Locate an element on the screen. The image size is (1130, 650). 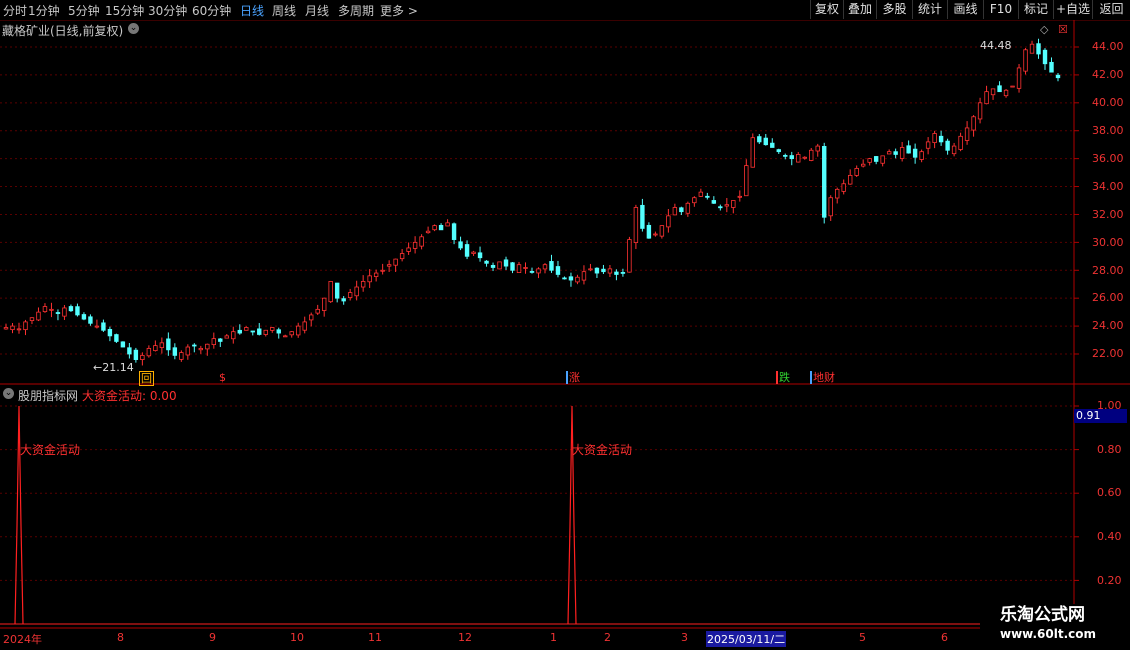
multi-stock-button: 多股 is located at coordinates (894, 9).